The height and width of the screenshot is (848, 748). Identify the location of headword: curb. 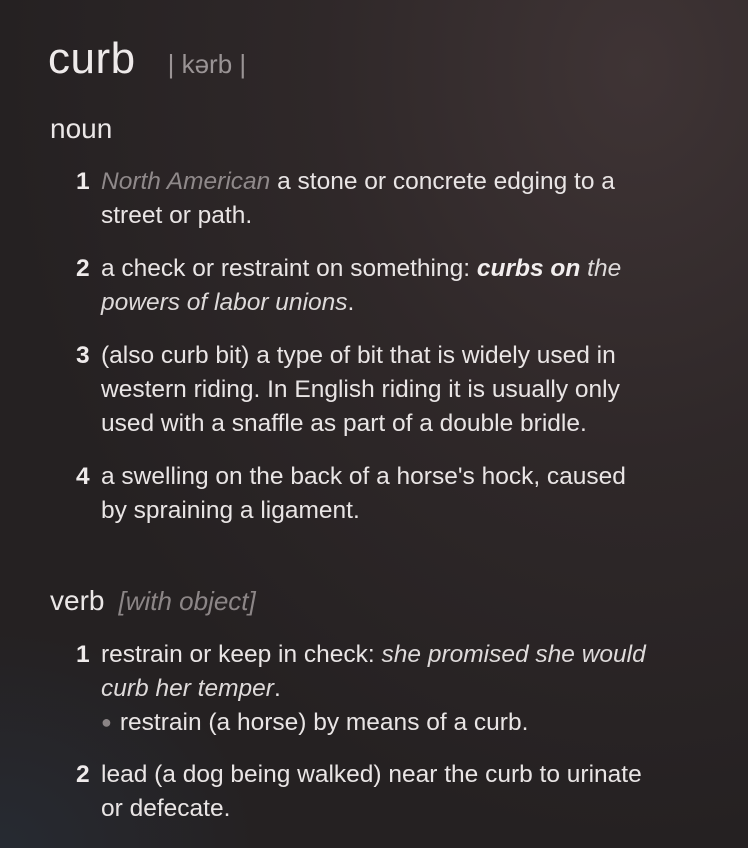
(92, 58).